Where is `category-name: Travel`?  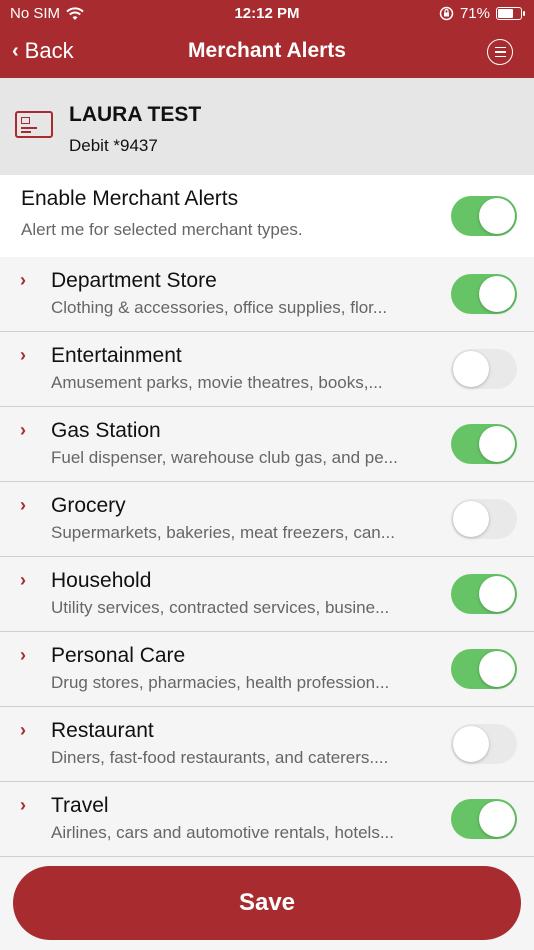 category-name: Travel is located at coordinates (80, 805).